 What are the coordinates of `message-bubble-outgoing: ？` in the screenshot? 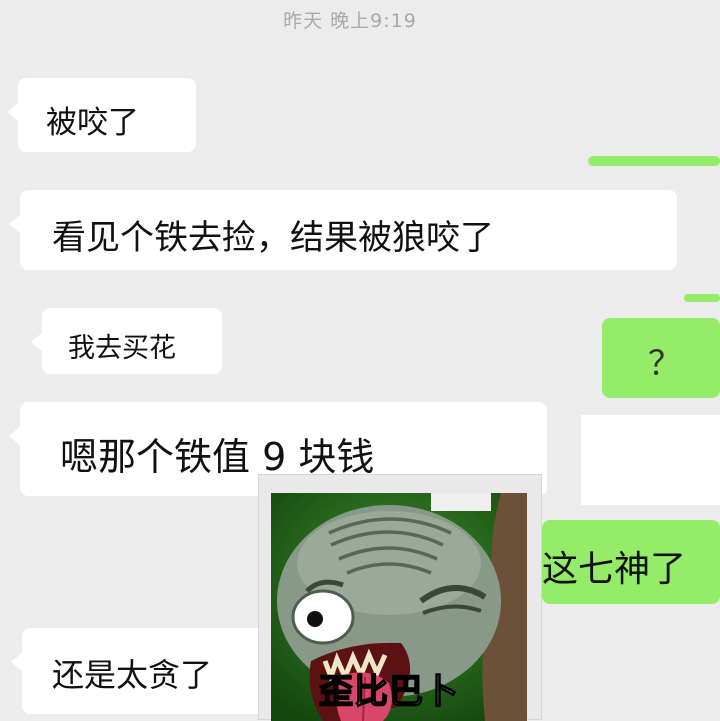 It's located at (661, 358).